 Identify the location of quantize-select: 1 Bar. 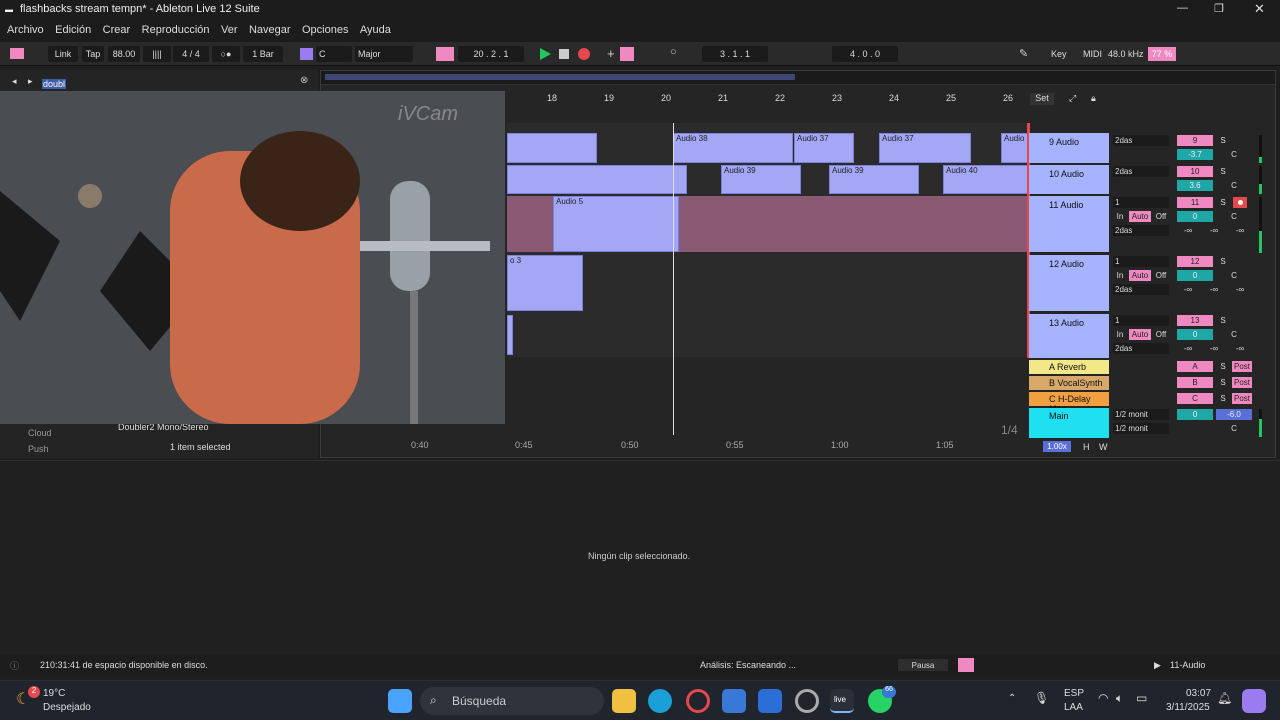
(263, 54).